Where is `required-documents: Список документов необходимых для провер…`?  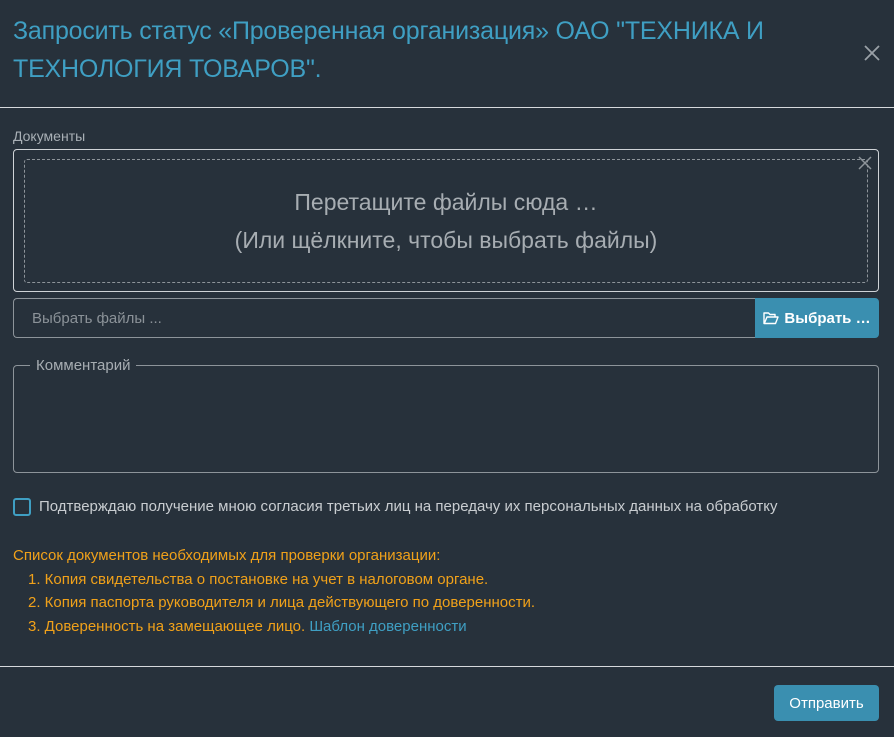
required-documents: Список документов необходимых для провер… is located at coordinates (443, 591).